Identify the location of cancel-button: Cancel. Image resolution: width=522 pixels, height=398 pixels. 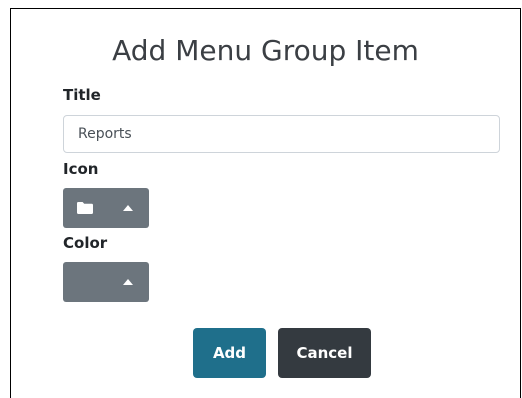
(324, 353).